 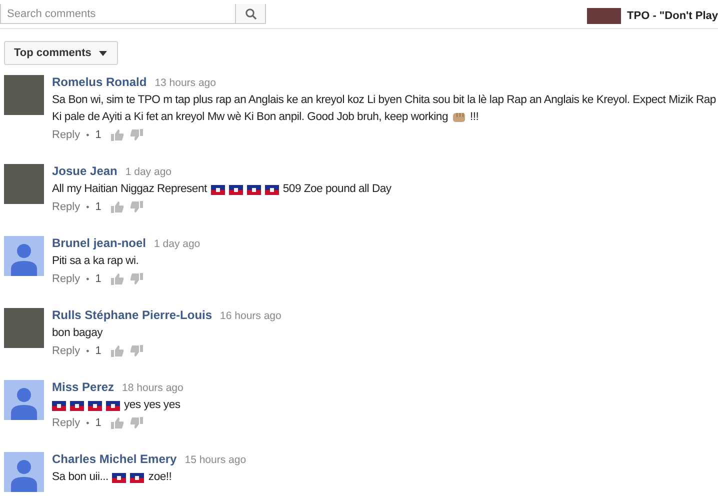 I want to click on author-name: Miss Perez, so click(x=83, y=387).